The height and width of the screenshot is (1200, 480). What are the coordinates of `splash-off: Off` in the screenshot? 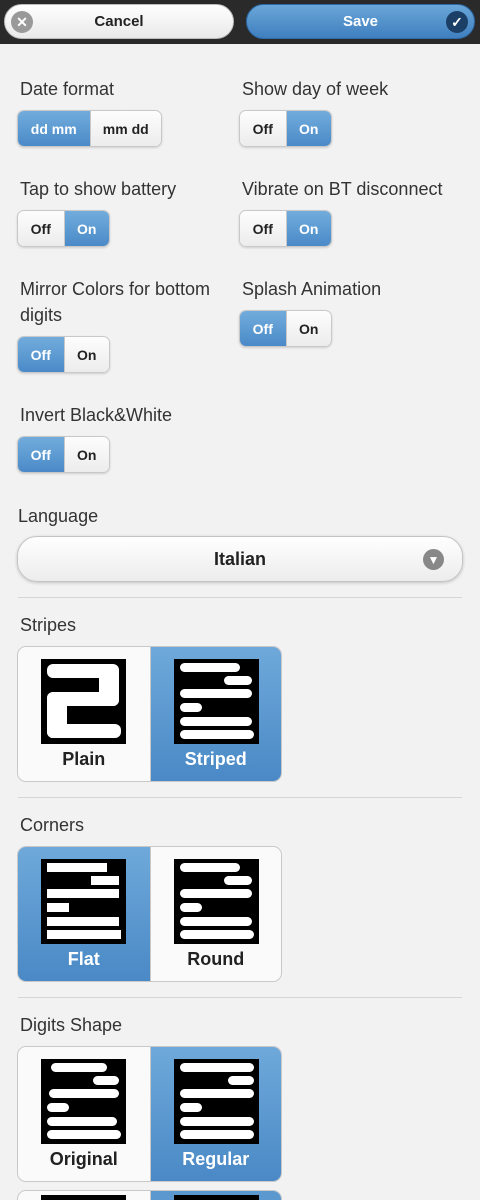 It's located at (263, 328).